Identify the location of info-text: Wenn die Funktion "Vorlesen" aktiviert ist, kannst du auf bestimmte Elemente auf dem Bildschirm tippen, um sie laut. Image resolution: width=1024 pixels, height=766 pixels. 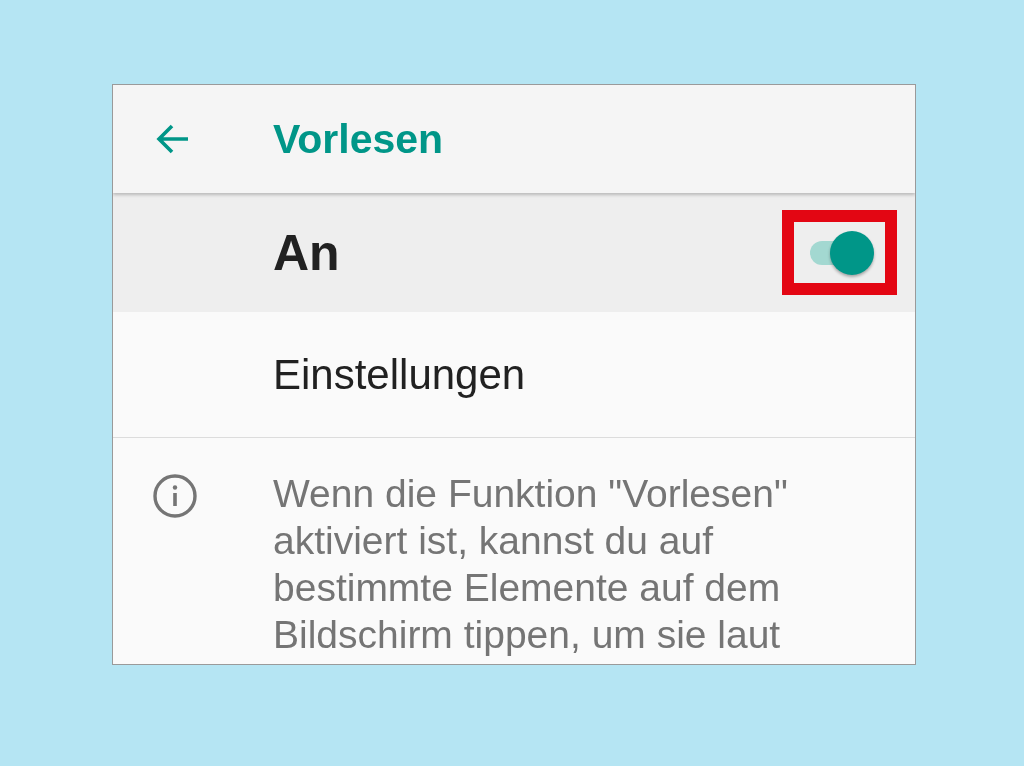
(530, 564).